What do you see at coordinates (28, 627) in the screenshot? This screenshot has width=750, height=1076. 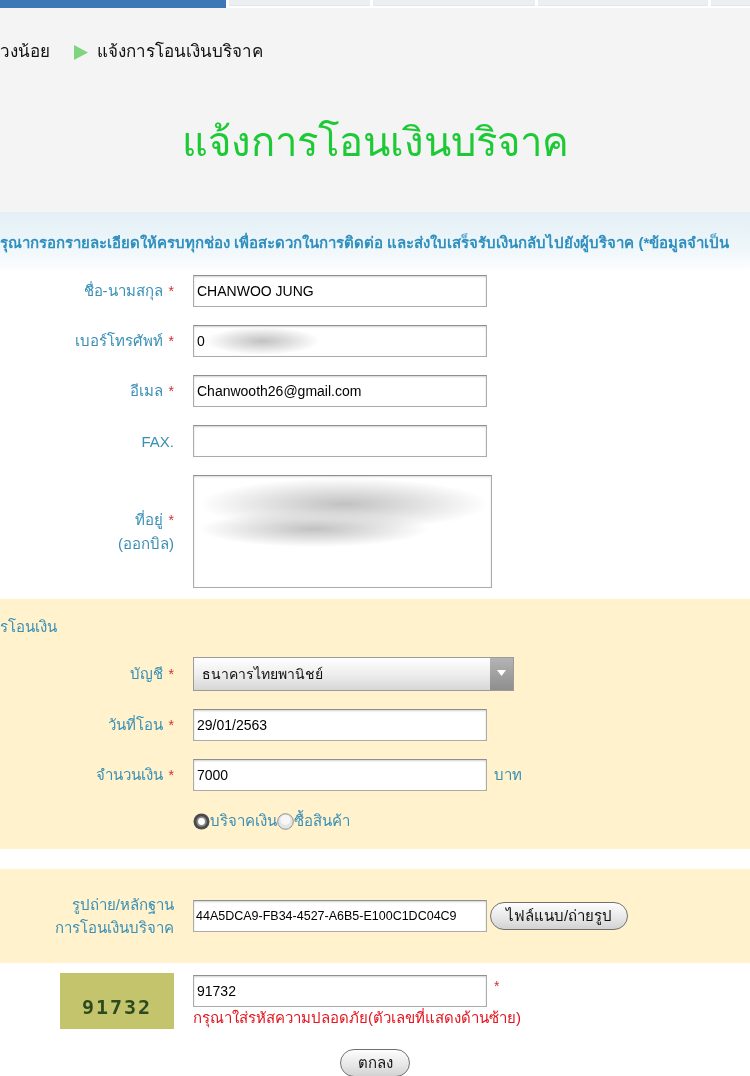 I see `section-title: รโอนเงิน` at bounding box center [28, 627].